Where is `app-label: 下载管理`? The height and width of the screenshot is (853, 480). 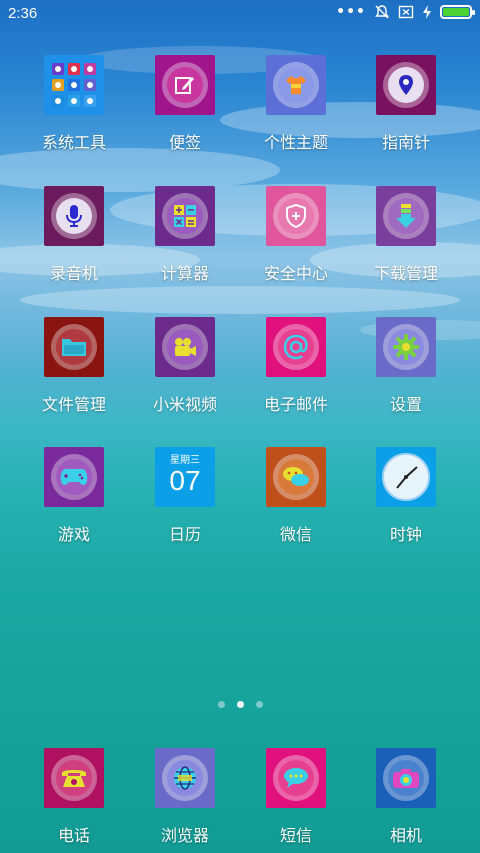 app-label: 下载管理 is located at coordinates (405, 273).